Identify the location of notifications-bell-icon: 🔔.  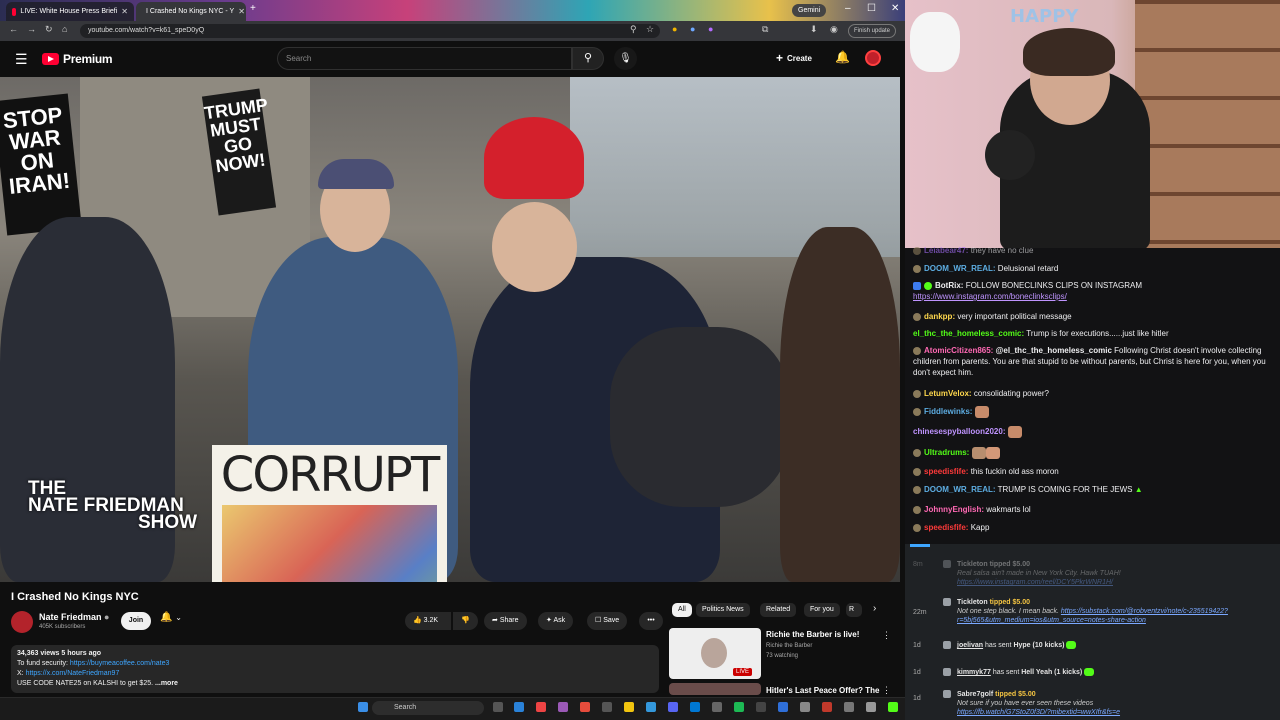
(842, 57).